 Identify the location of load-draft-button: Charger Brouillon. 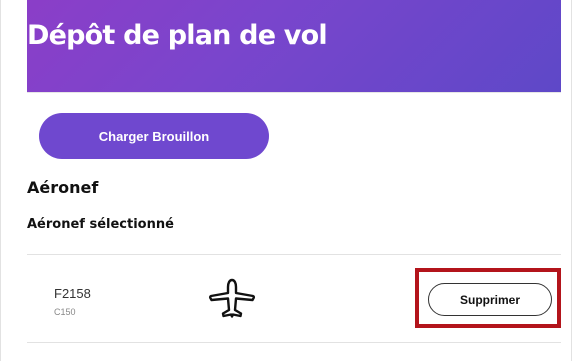
(154, 136).